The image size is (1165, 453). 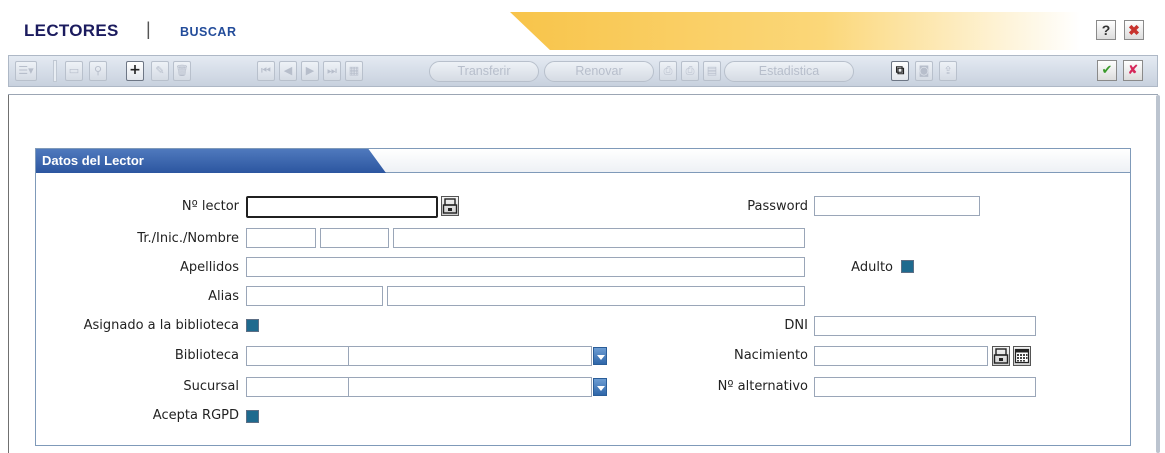 I want to click on print-icon: ⎙, so click(x=668, y=70).